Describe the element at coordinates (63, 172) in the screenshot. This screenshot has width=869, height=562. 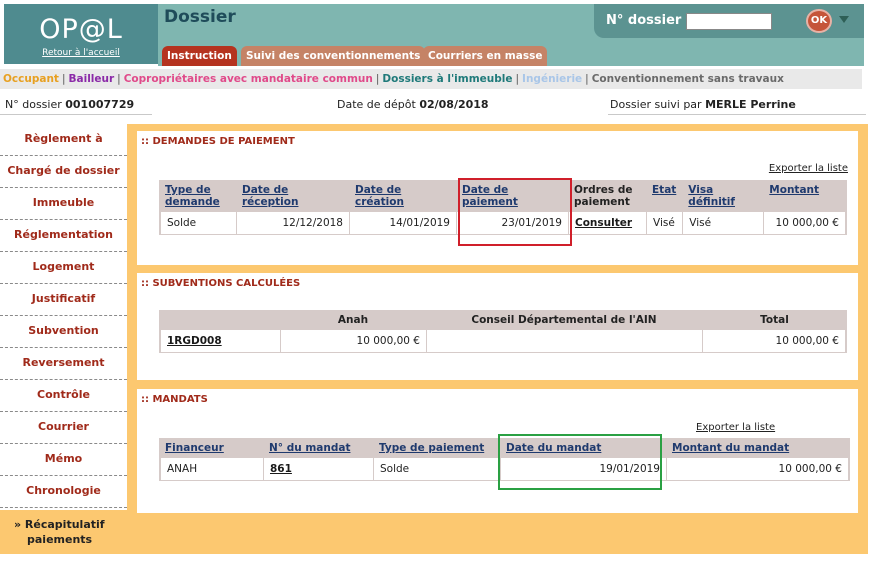
I see `sidebar-item-charge-dossier: Chargé de dossier` at that location.